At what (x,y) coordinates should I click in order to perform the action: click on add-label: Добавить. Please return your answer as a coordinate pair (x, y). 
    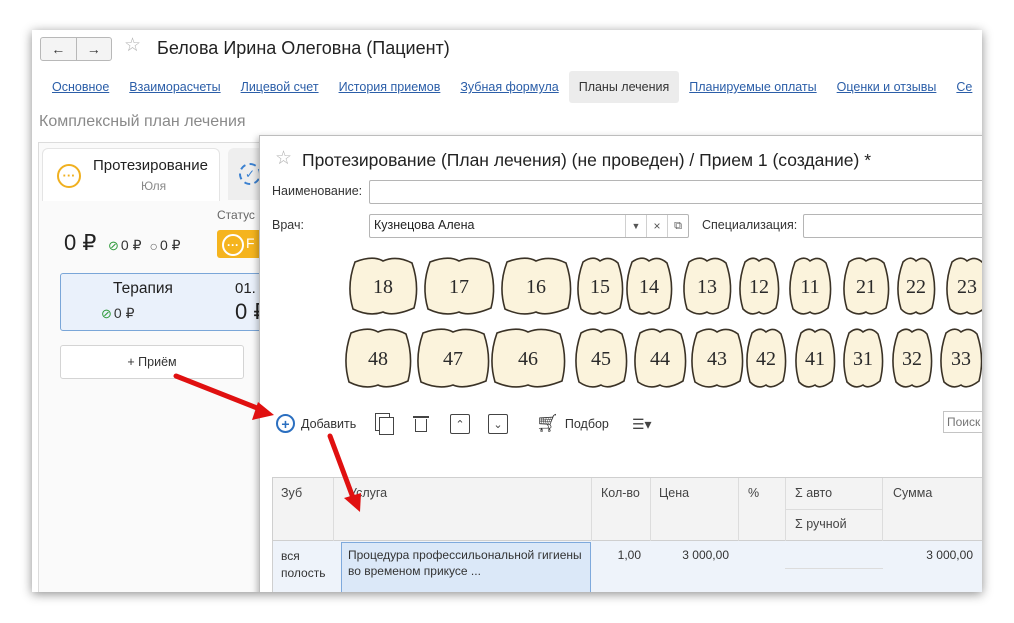
    Looking at the image, I should click on (329, 423).